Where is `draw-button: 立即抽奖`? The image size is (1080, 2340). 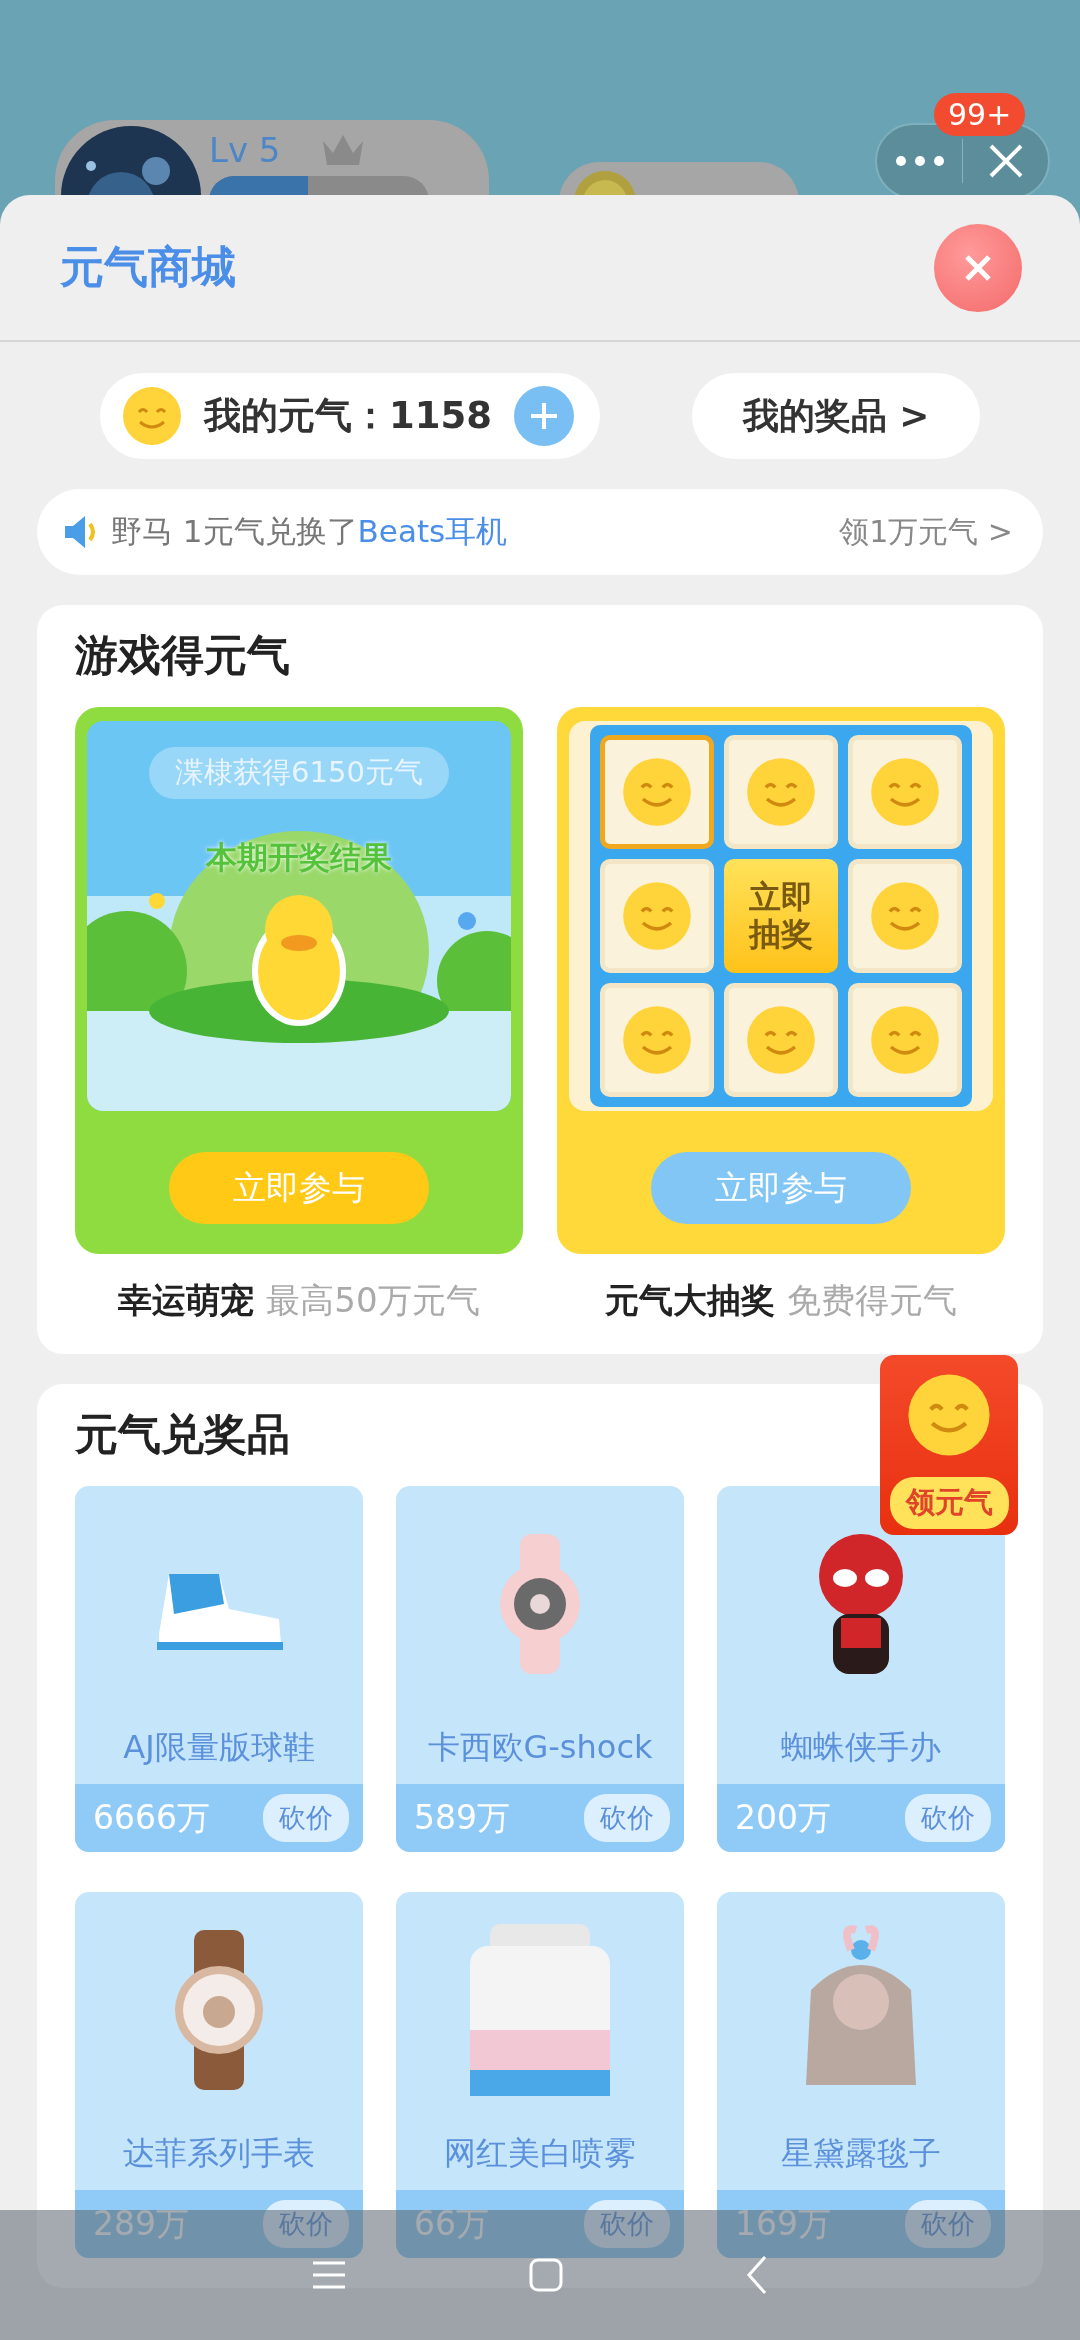
draw-button: 立即抽奖 is located at coordinates (781, 916).